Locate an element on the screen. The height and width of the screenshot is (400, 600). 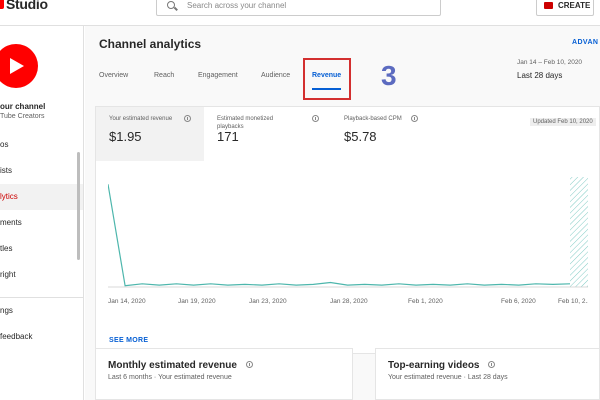
partial-data-region is located at coordinates (579, 232).